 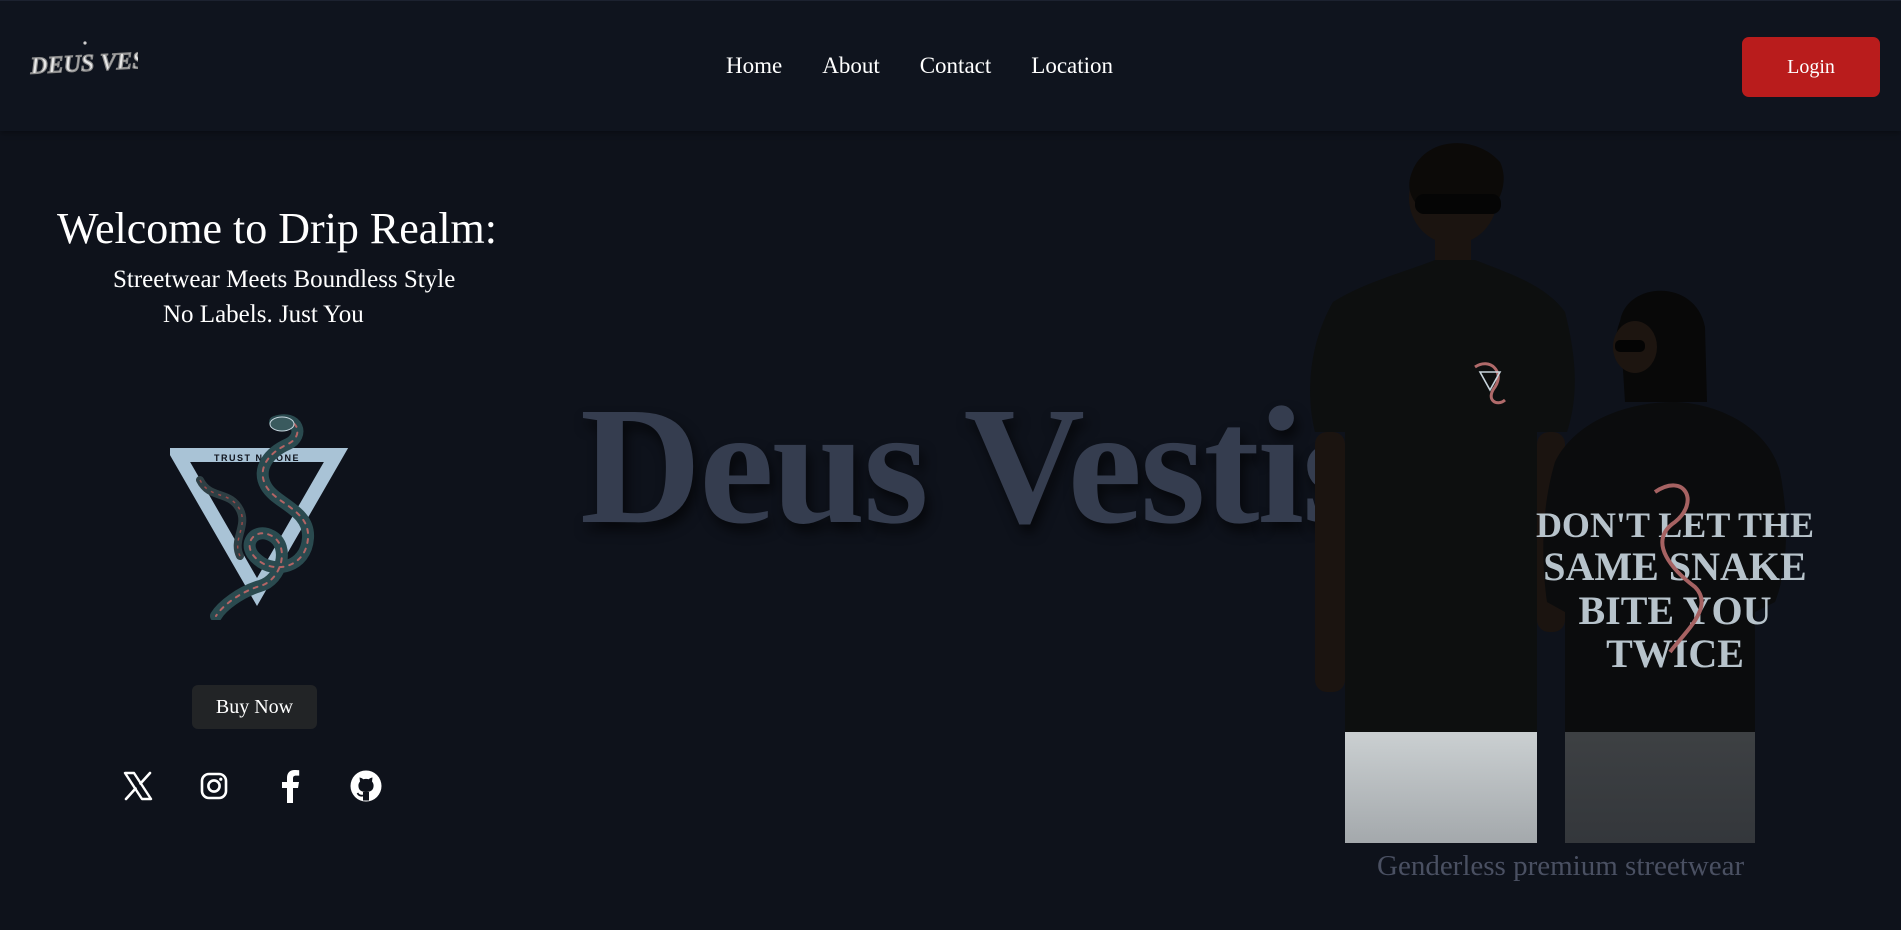 What do you see at coordinates (974, 466) in the screenshot?
I see `brand-heading: Deus Vestis` at bounding box center [974, 466].